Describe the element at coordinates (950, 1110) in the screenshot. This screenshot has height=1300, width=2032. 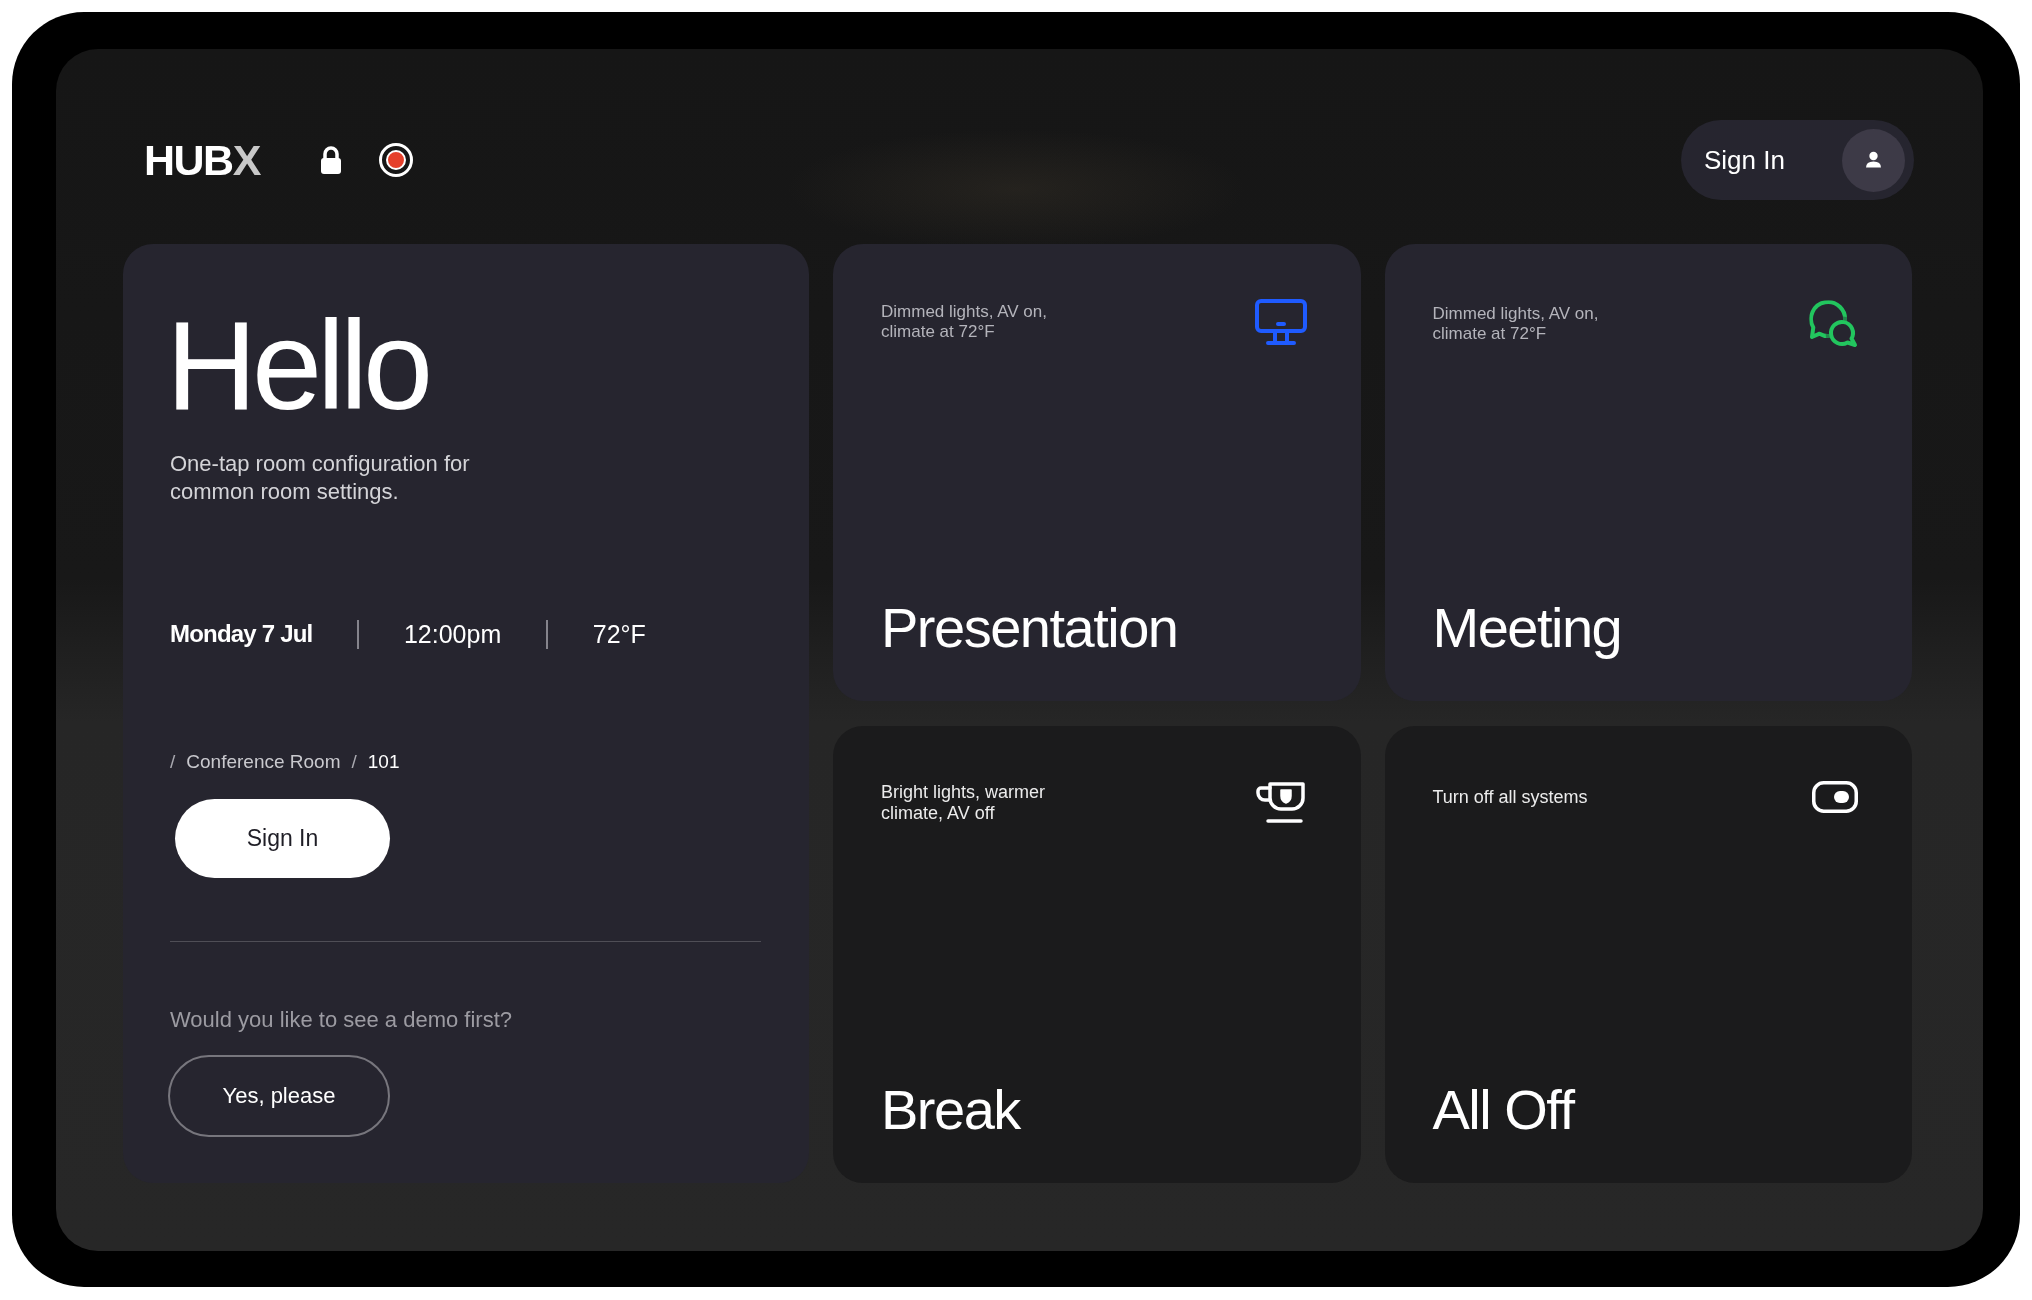
I see `scene-title: Break` at that location.